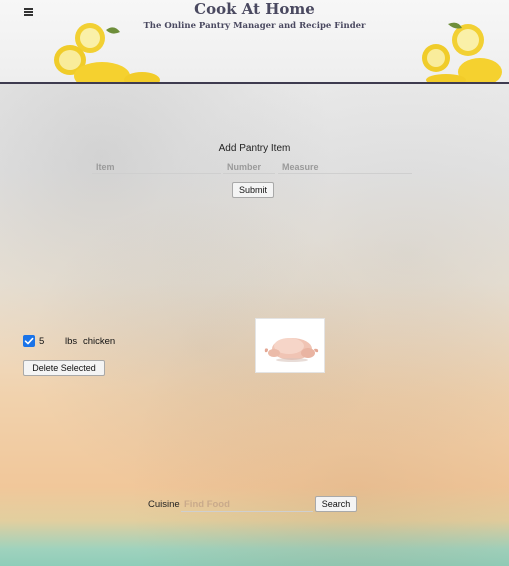  What do you see at coordinates (99, 341) in the screenshot?
I see `pantry-item-name: chicken` at bounding box center [99, 341].